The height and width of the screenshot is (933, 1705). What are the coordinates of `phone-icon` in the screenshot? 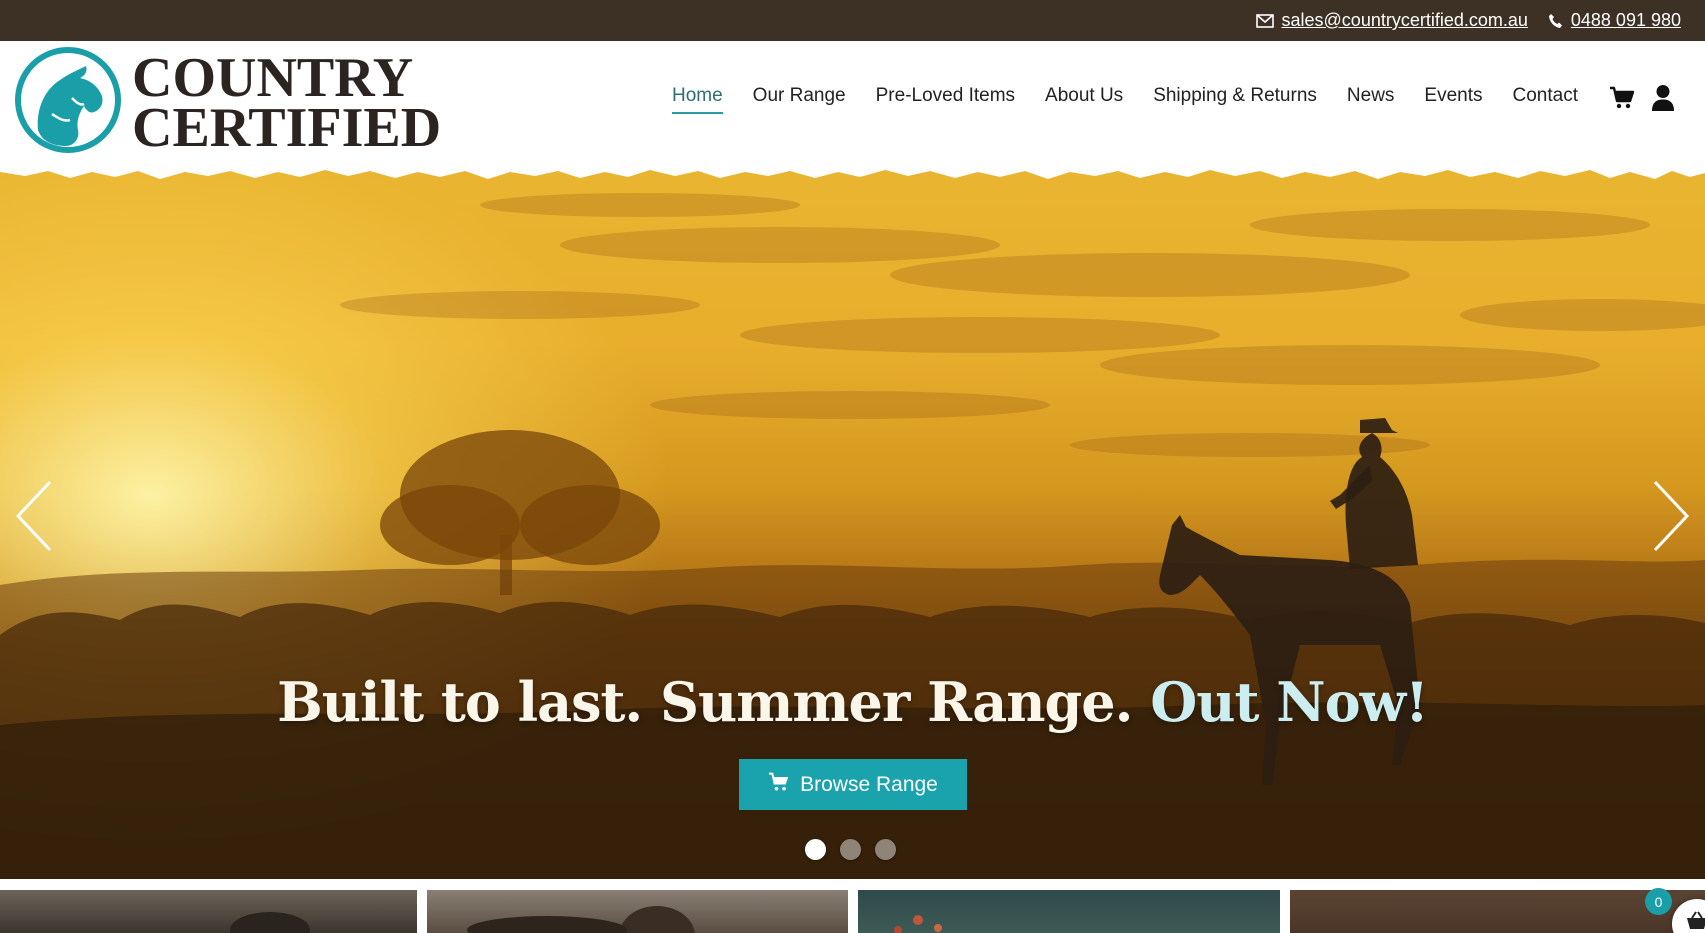 It's located at (1555, 21).